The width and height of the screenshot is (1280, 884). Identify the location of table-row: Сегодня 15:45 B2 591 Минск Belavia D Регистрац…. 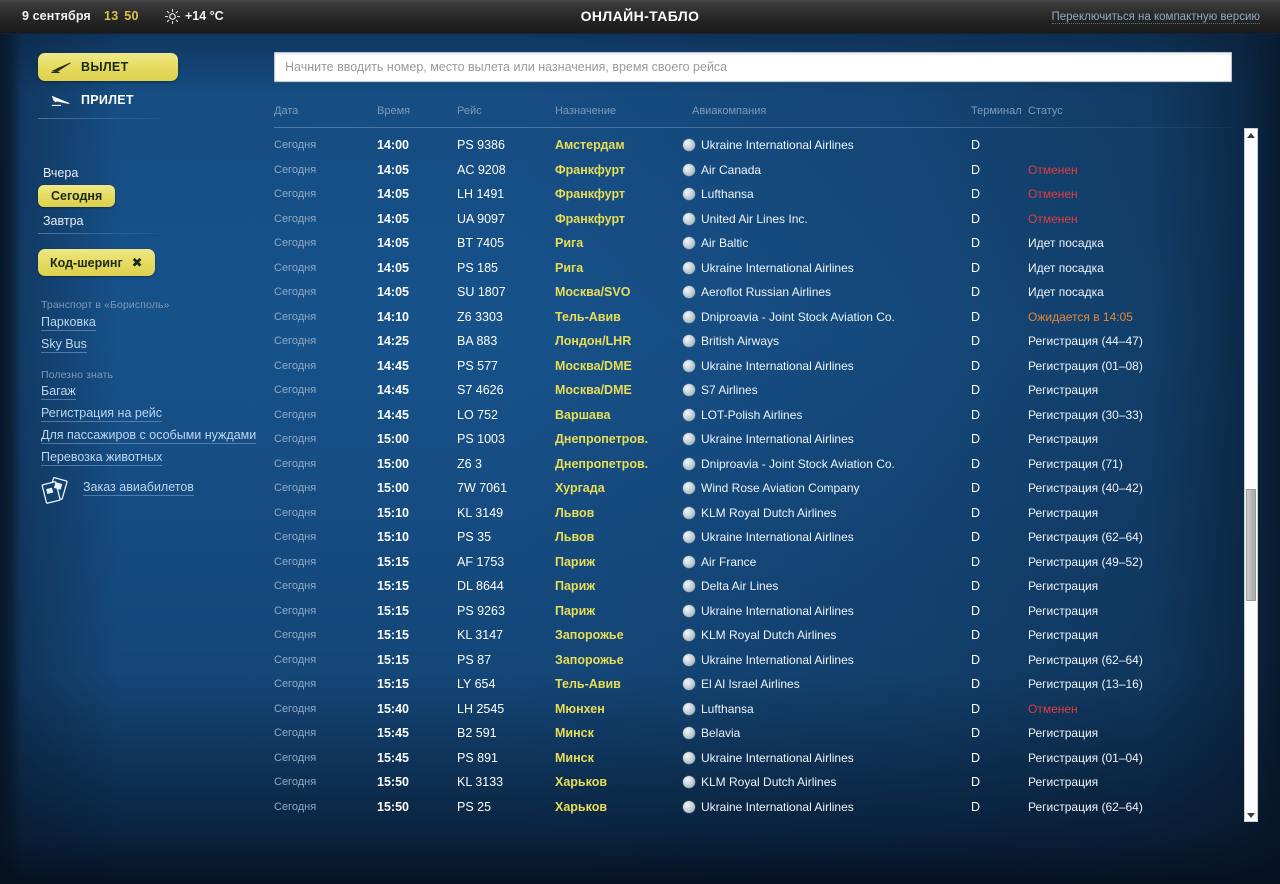
(753, 733).